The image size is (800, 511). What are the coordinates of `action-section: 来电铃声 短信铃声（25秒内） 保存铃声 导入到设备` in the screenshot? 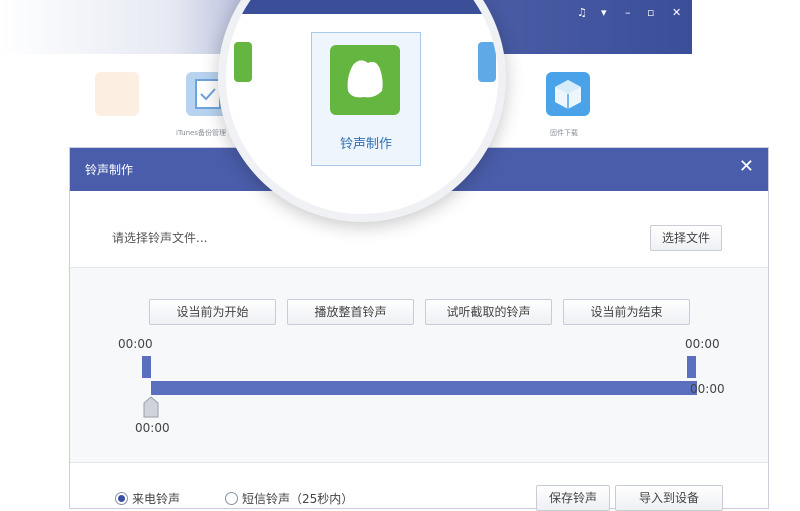 It's located at (419, 487).